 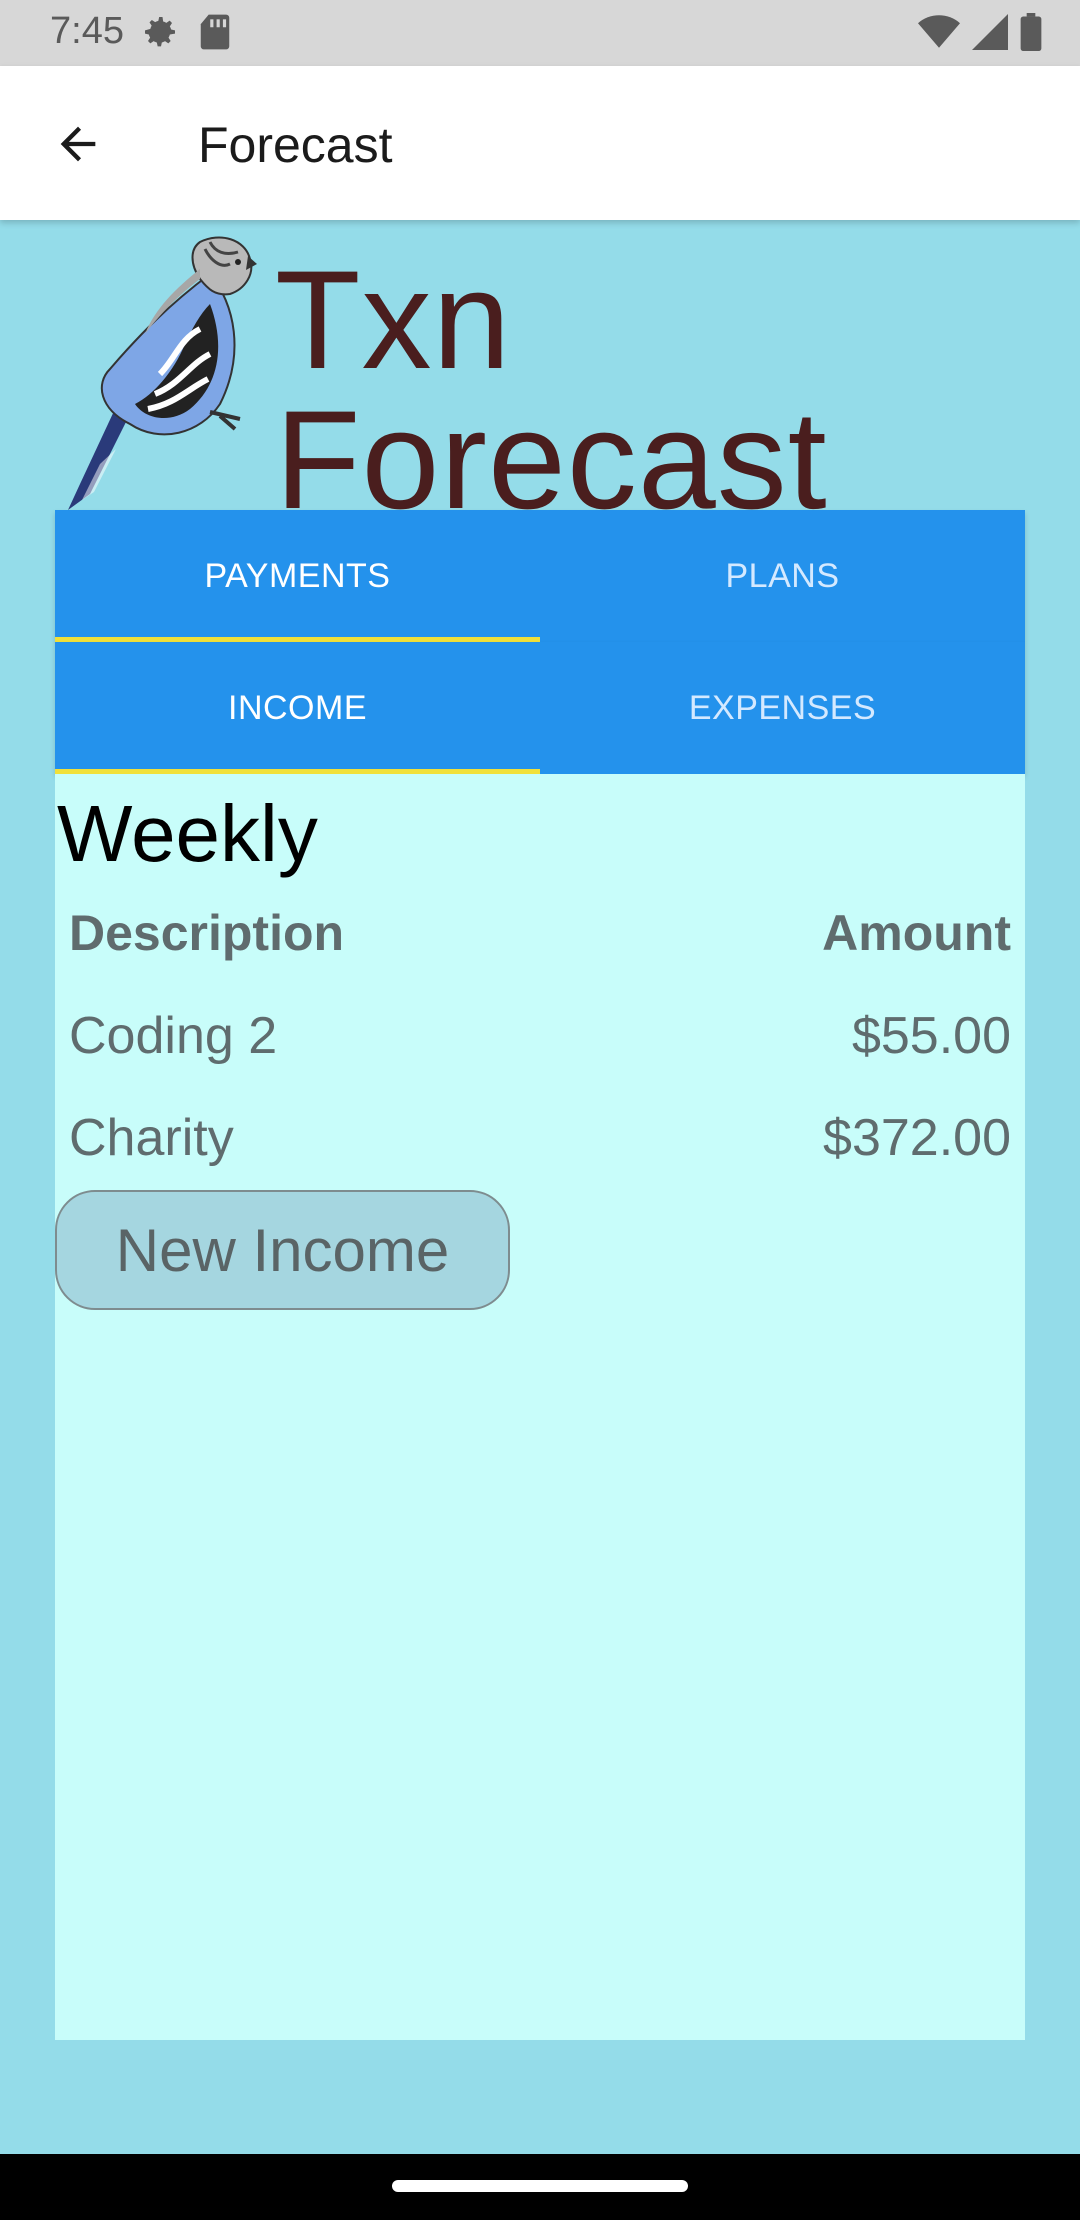 I want to click on arrow-back-icon, so click(x=78, y=144).